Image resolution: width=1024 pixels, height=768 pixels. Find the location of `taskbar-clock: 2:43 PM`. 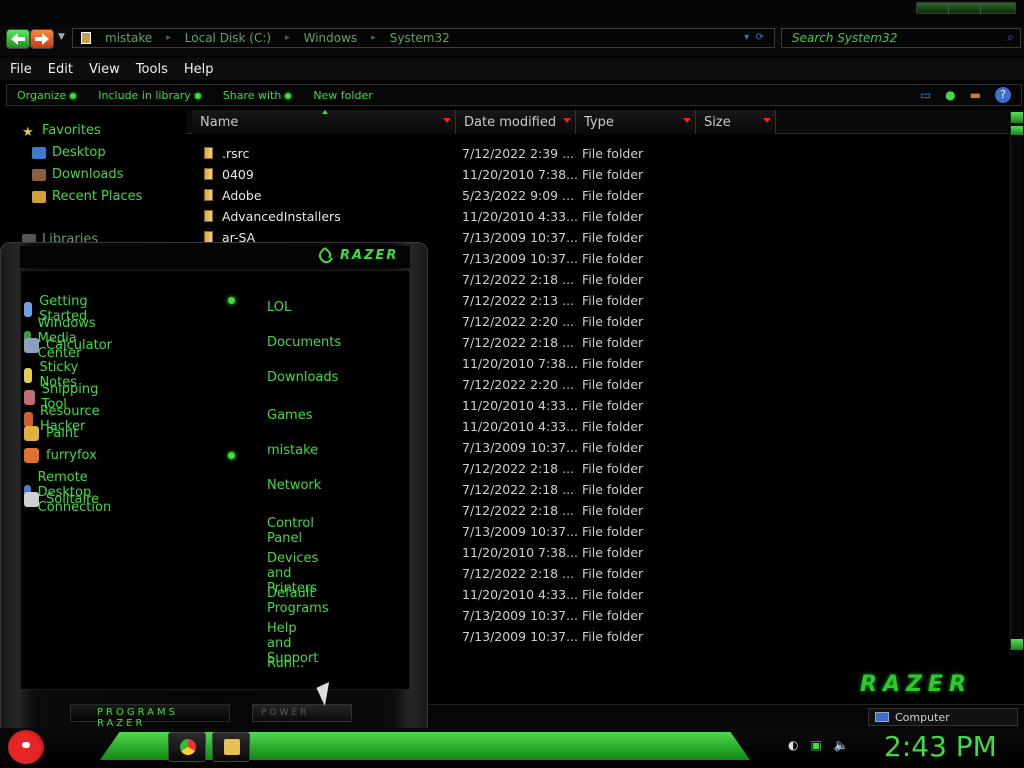

taskbar-clock: 2:43 PM is located at coordinates (940, 746).